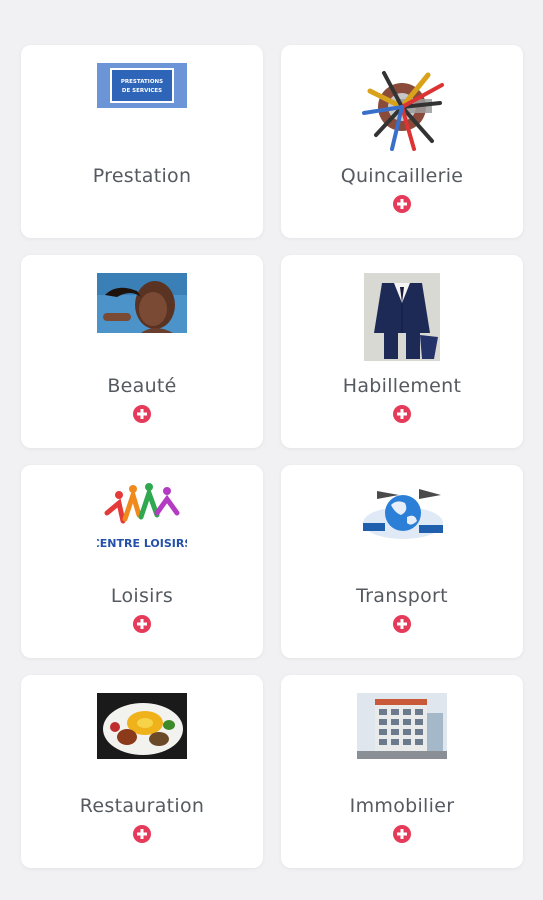 The width and height of the screenshot is (543, 900). I want to click on category-label: Habillement, so click(402, 386).